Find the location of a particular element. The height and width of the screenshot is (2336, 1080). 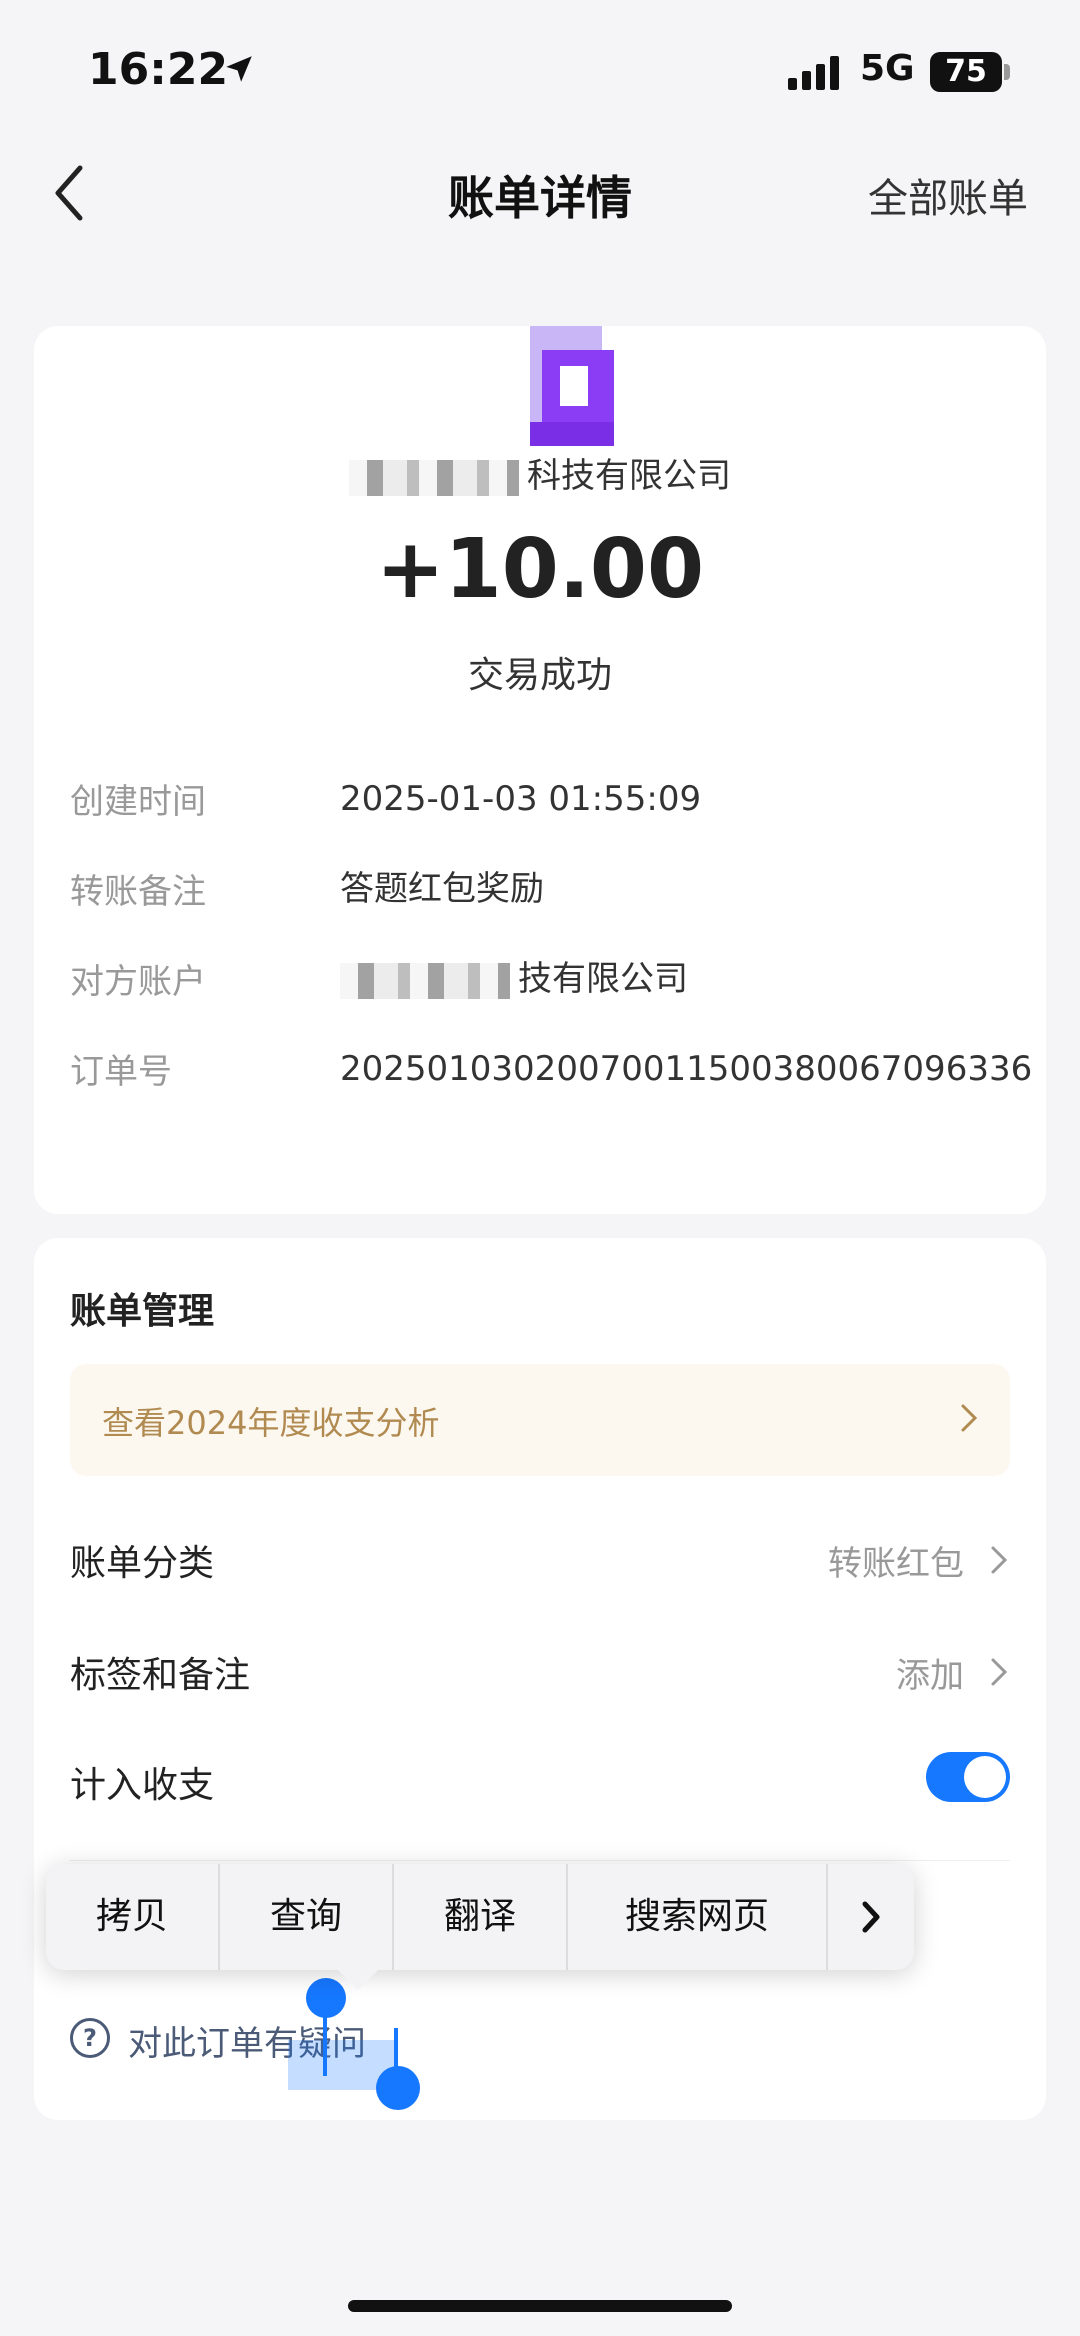

lookup-menu-item: 查询 is located at coordinates (307, 1917).